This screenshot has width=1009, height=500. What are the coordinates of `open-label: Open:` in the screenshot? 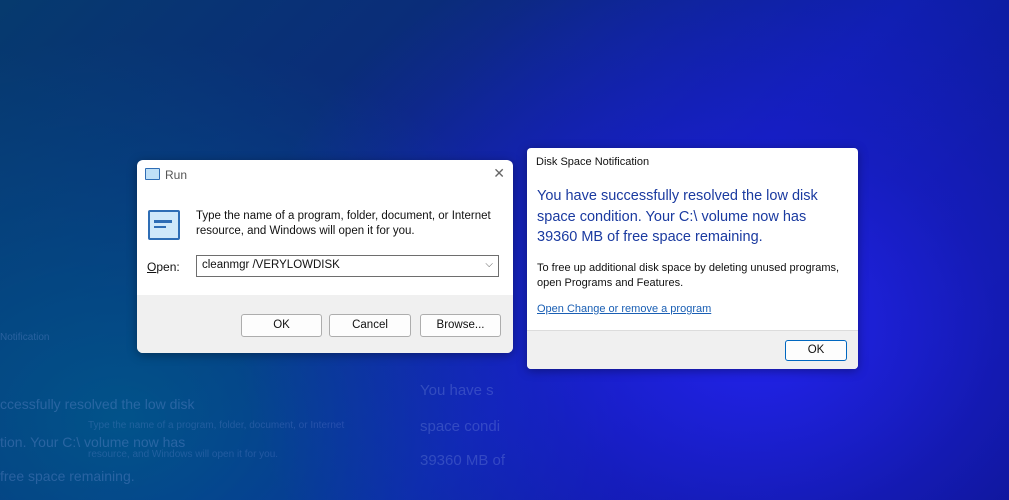 It's located at (163, 267).